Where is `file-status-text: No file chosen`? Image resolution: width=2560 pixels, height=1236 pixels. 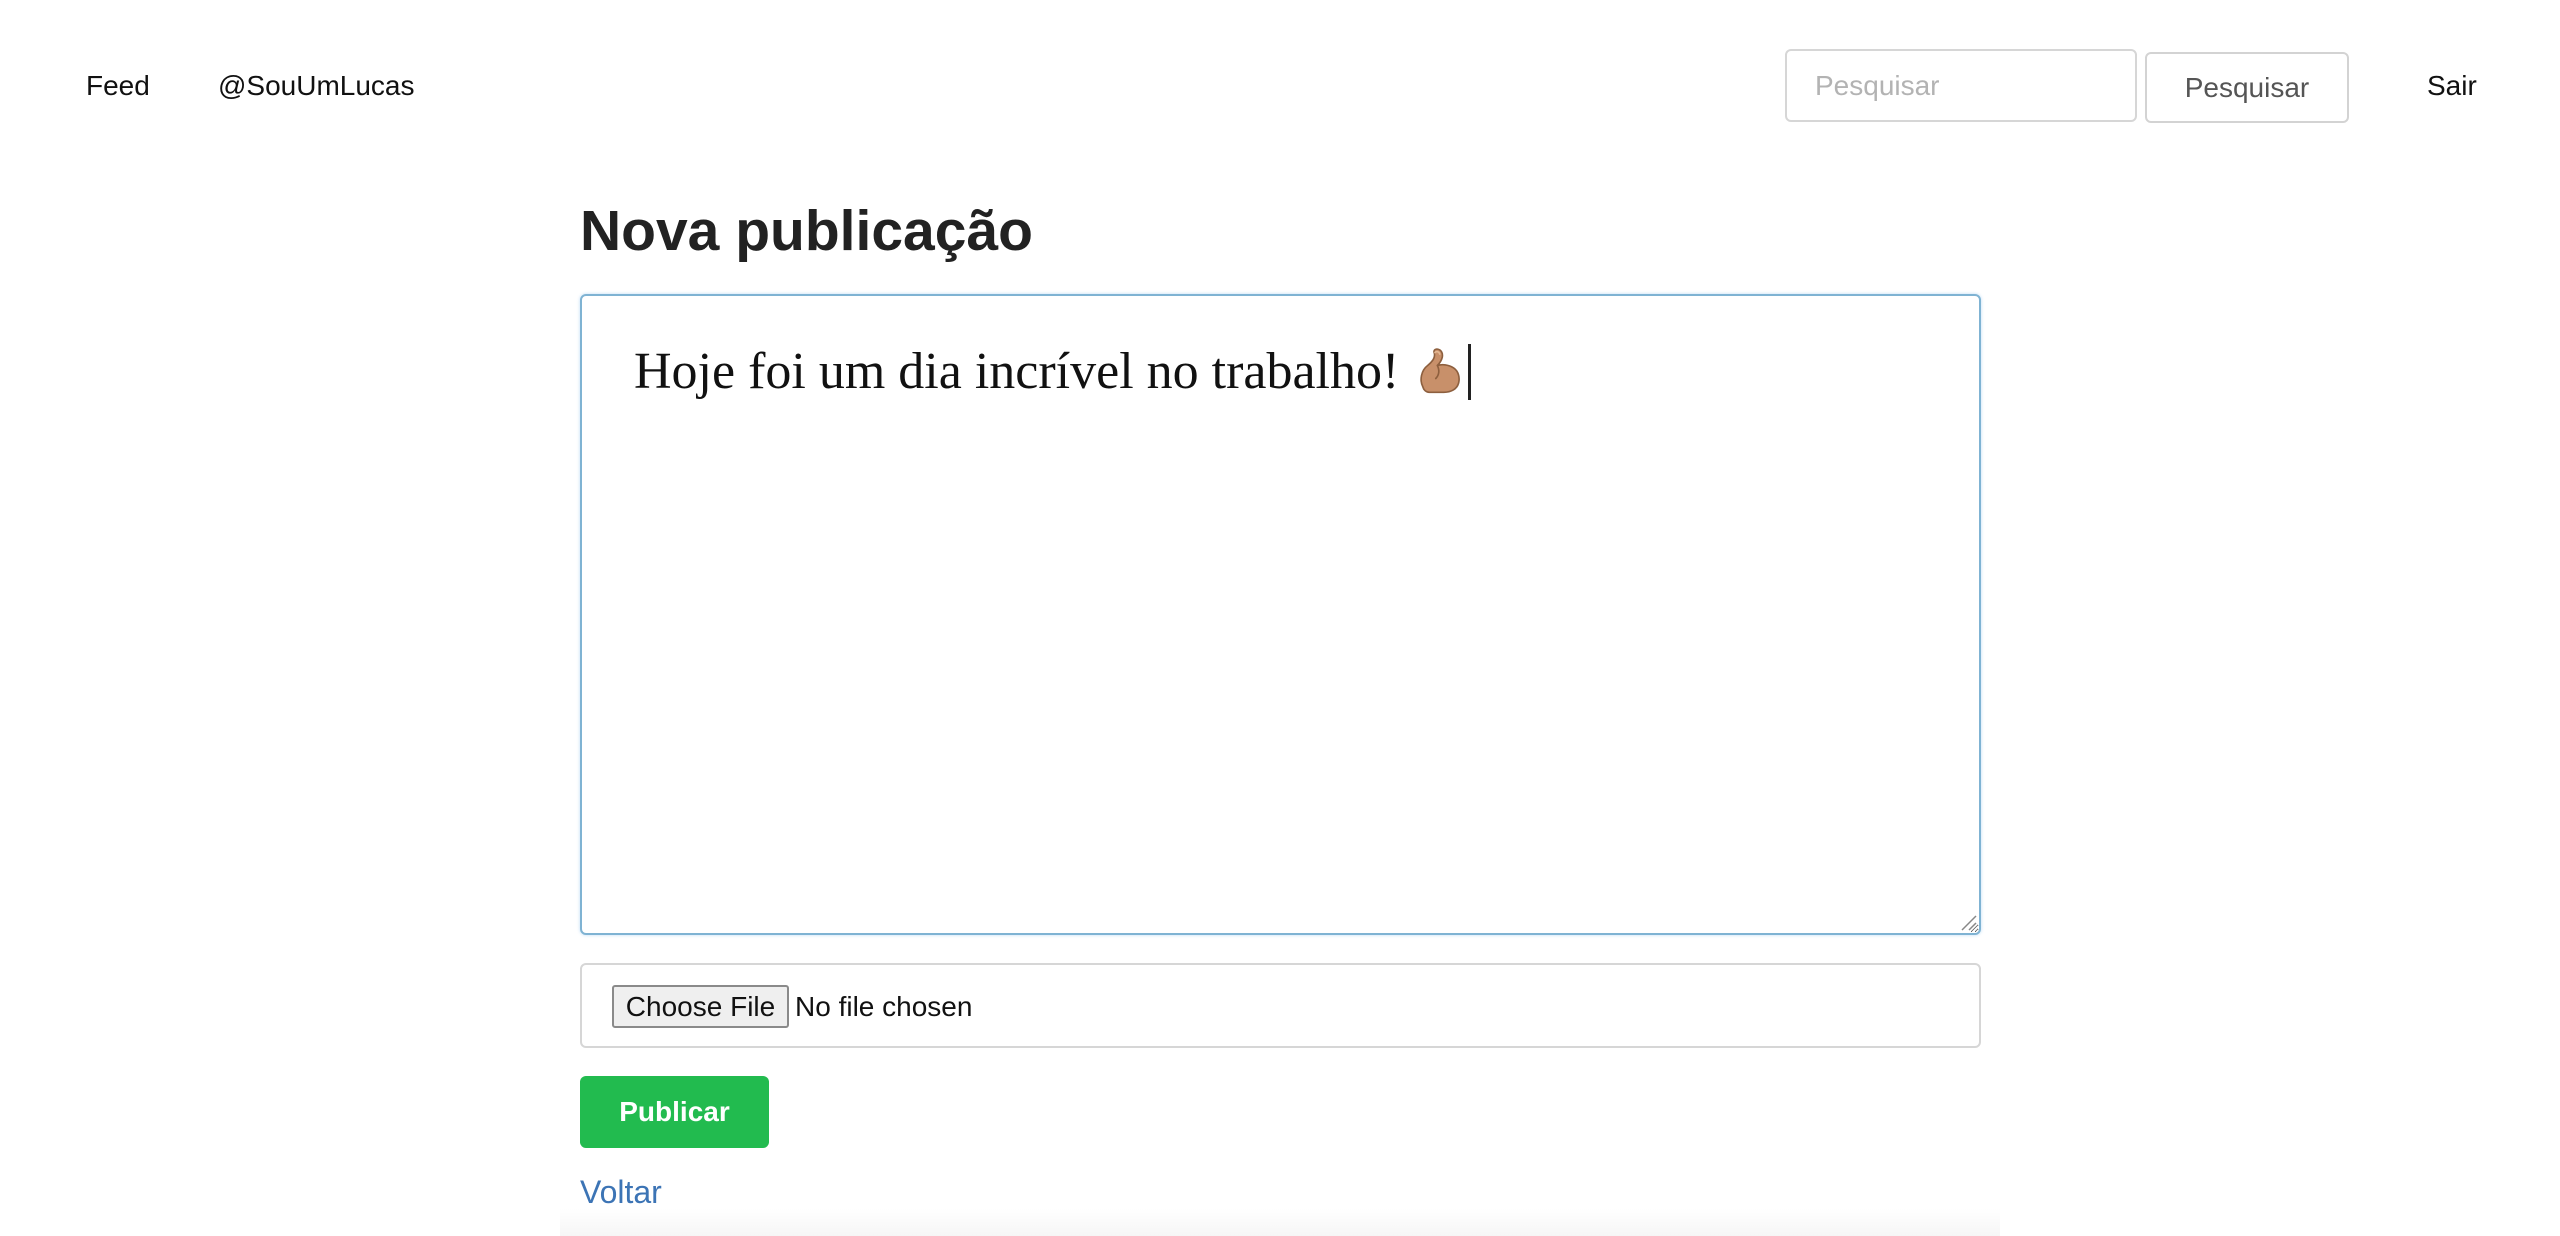 file-status-text: No file chosen is located at coordinates (884, 1006).